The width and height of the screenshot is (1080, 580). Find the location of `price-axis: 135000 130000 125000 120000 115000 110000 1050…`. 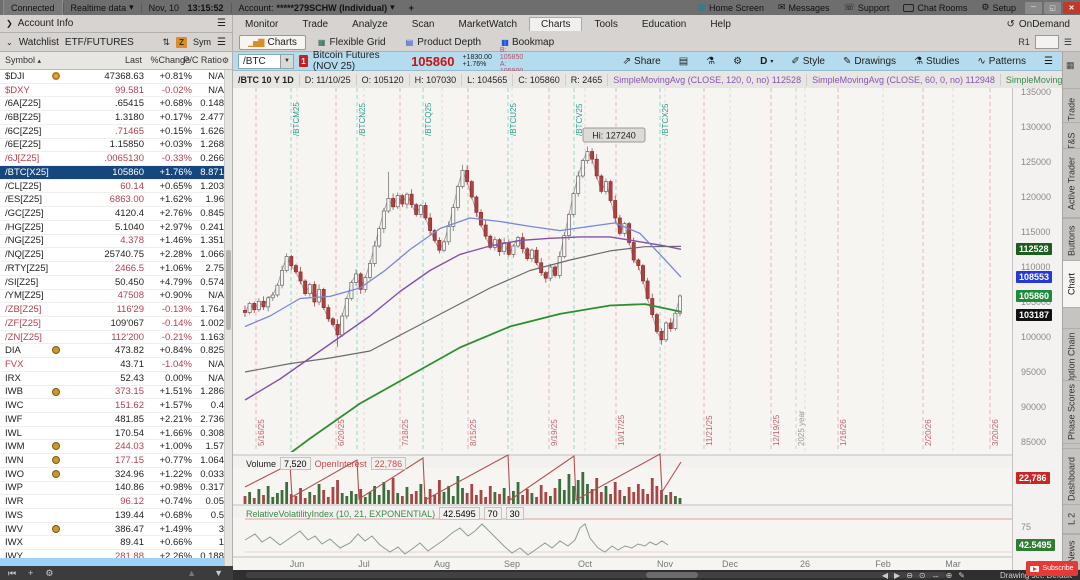

price-axis: 135000 130000 125000 120000 115000 110000 1050… is located at coordinates (1037, 328).